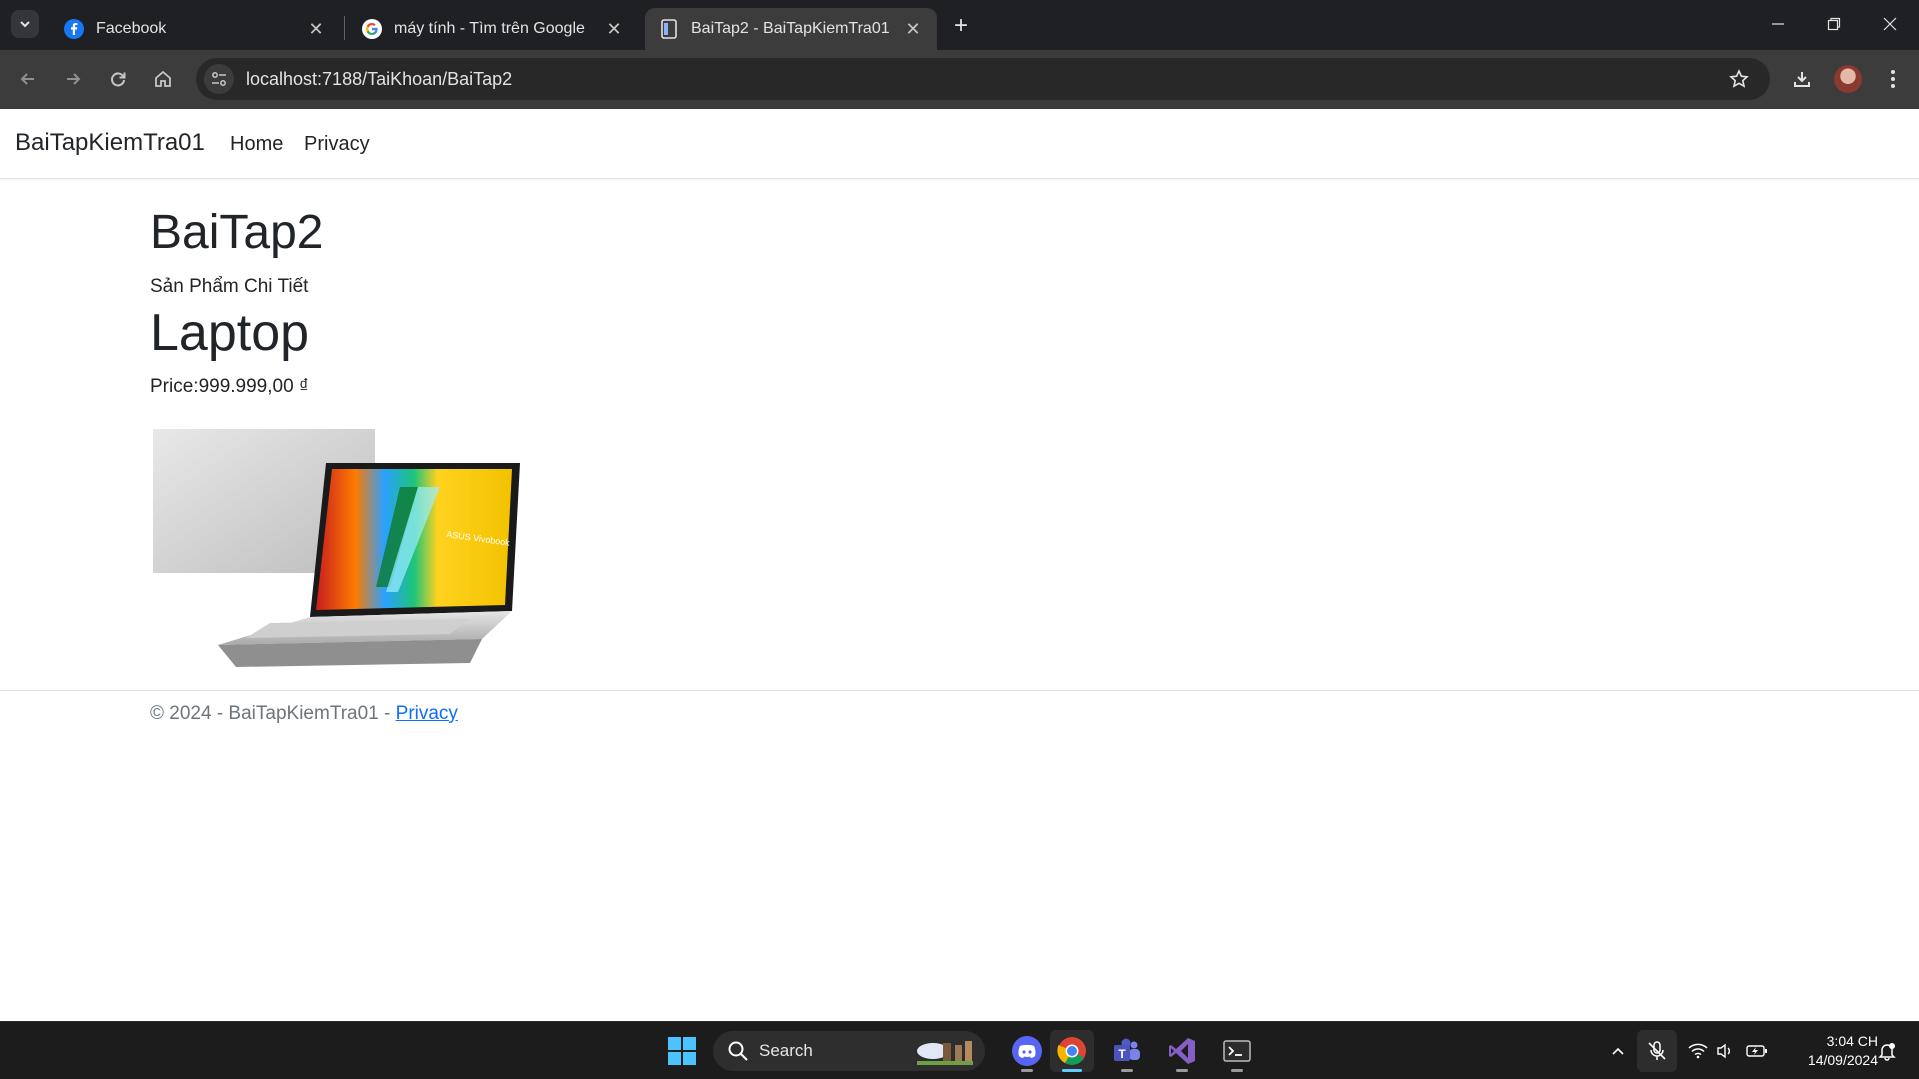 The height and width of the screenshot is (1079, 1919). Describe the element at coordinates (489, 28) in the screenshot. I see `tab-title: máy tính - Tìm trên Google` at that location.